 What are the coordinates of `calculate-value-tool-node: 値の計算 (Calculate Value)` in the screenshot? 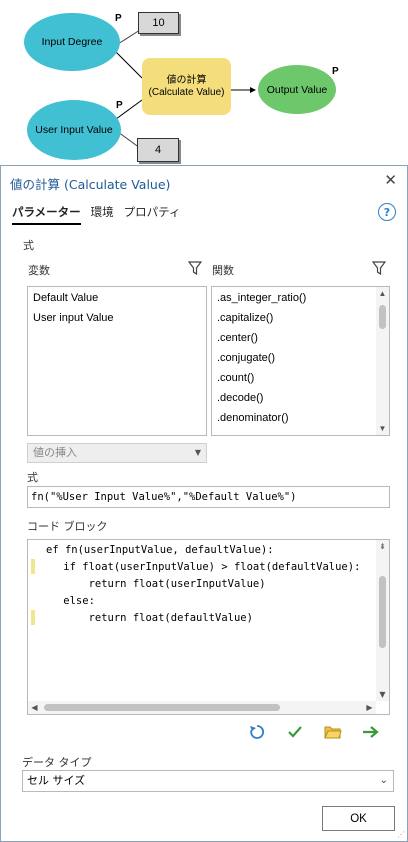 It's located at (186, 86).